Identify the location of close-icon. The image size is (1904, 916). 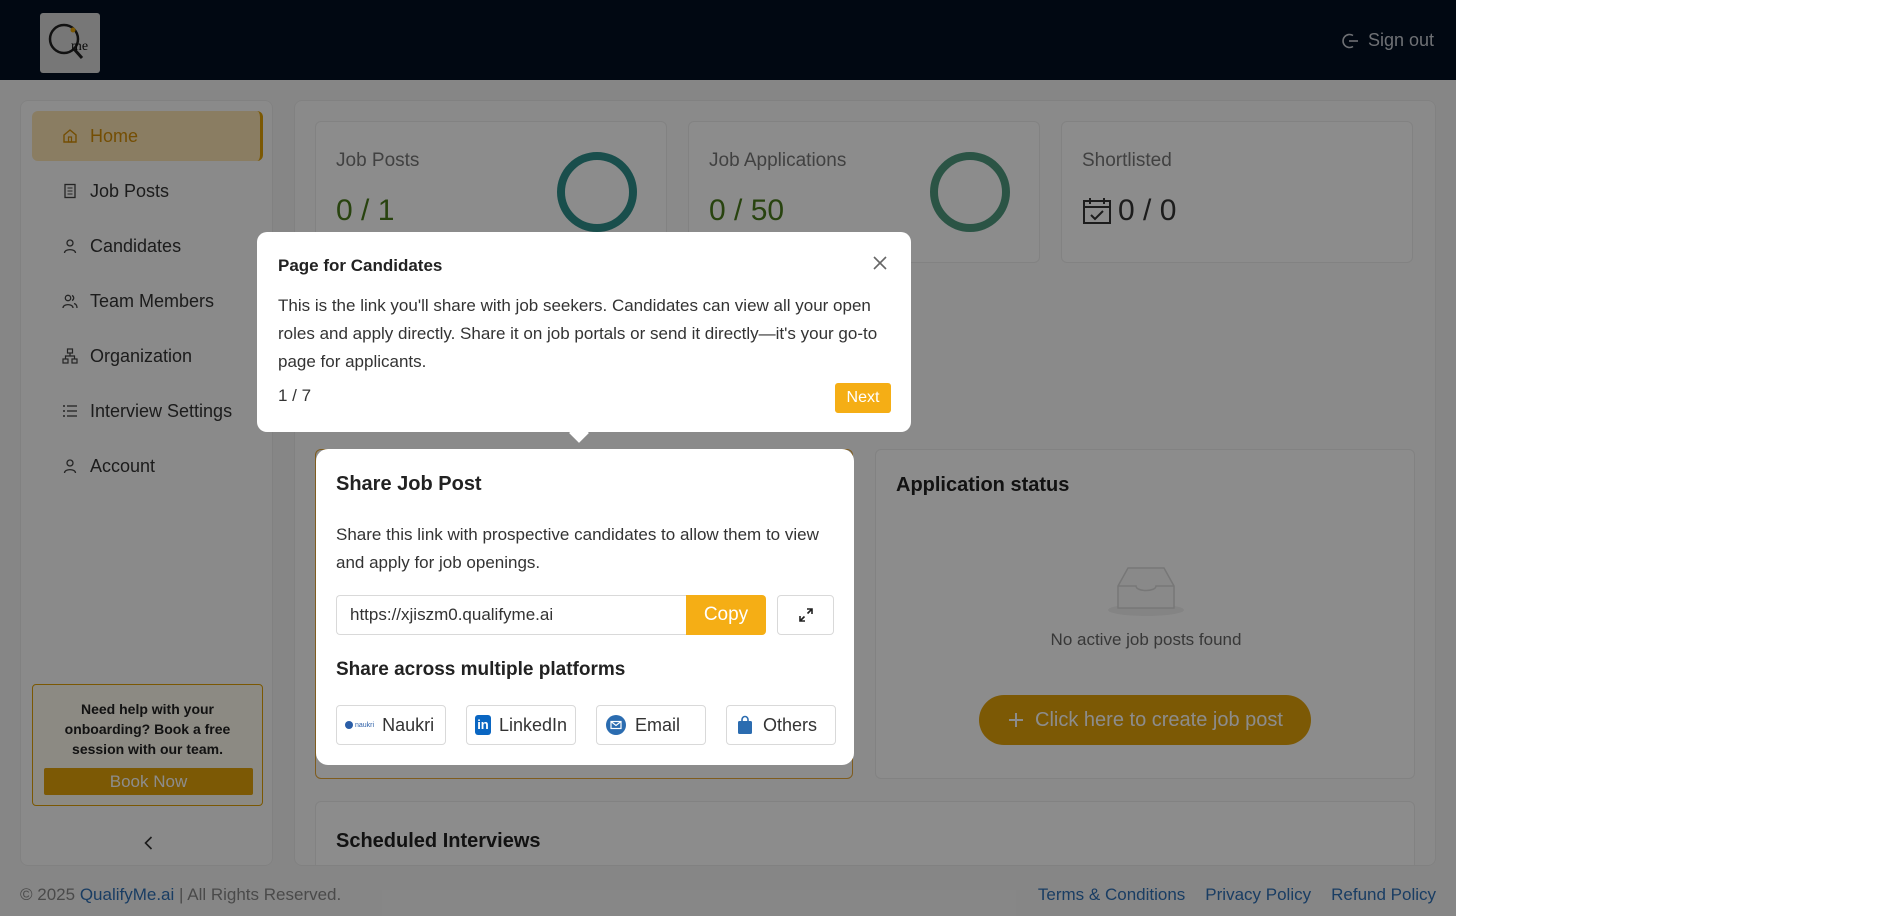
(880, 263).